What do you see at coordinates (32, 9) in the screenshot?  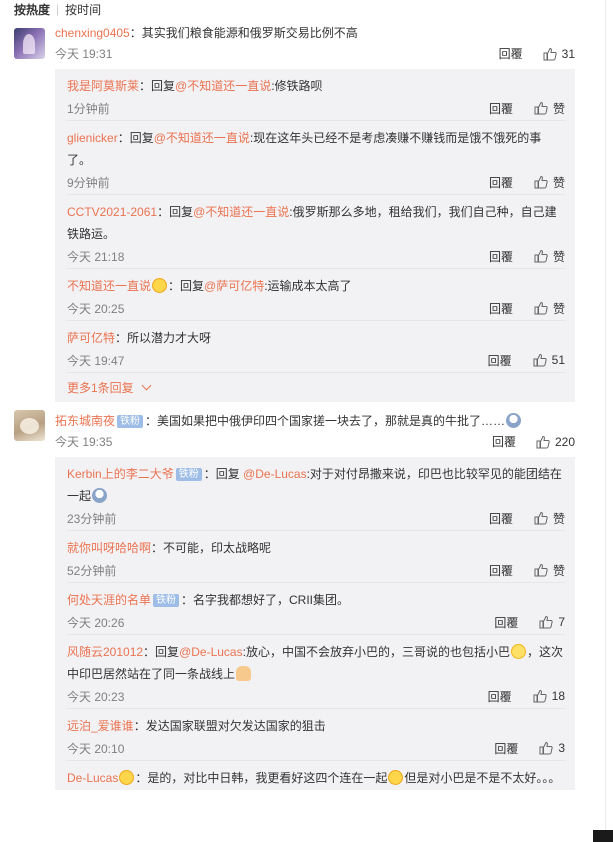 I see `sort-by-hot: 按热度` at bounding box center [32, 9].